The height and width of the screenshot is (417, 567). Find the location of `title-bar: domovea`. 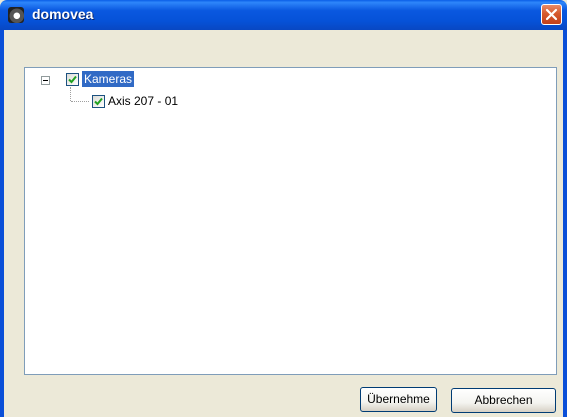

title-bar: domovea is located at coordinates (283, 15).